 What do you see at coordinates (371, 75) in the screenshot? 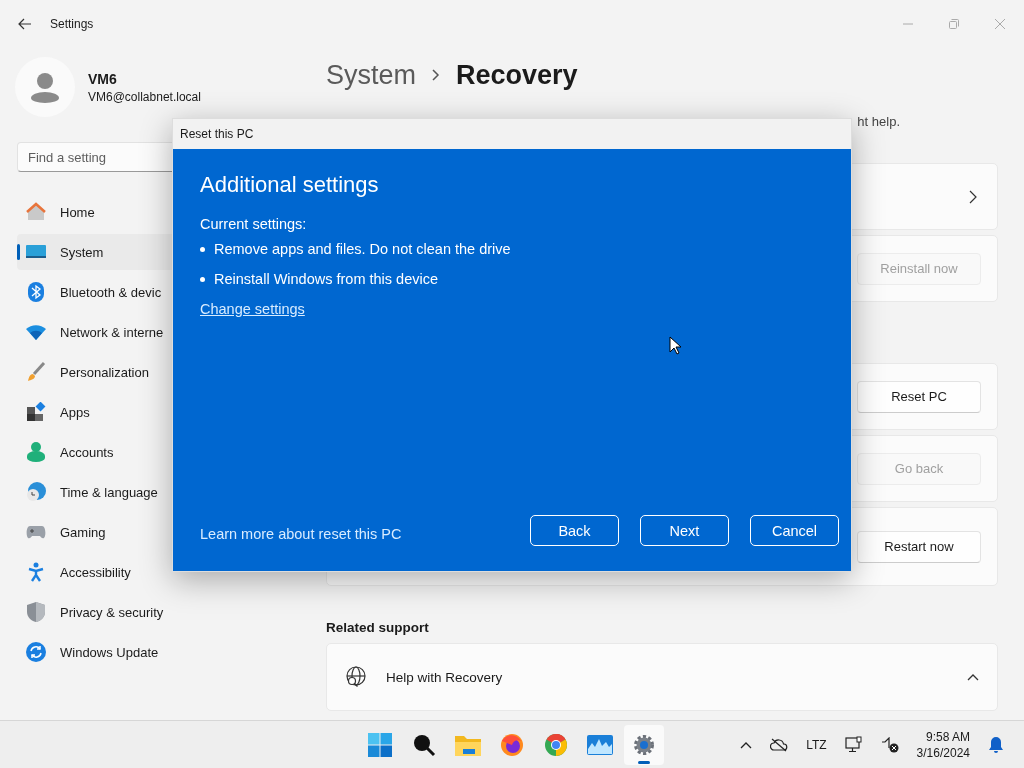
I see `breadcrumb-parent: System` at bounding box center [371, 75].